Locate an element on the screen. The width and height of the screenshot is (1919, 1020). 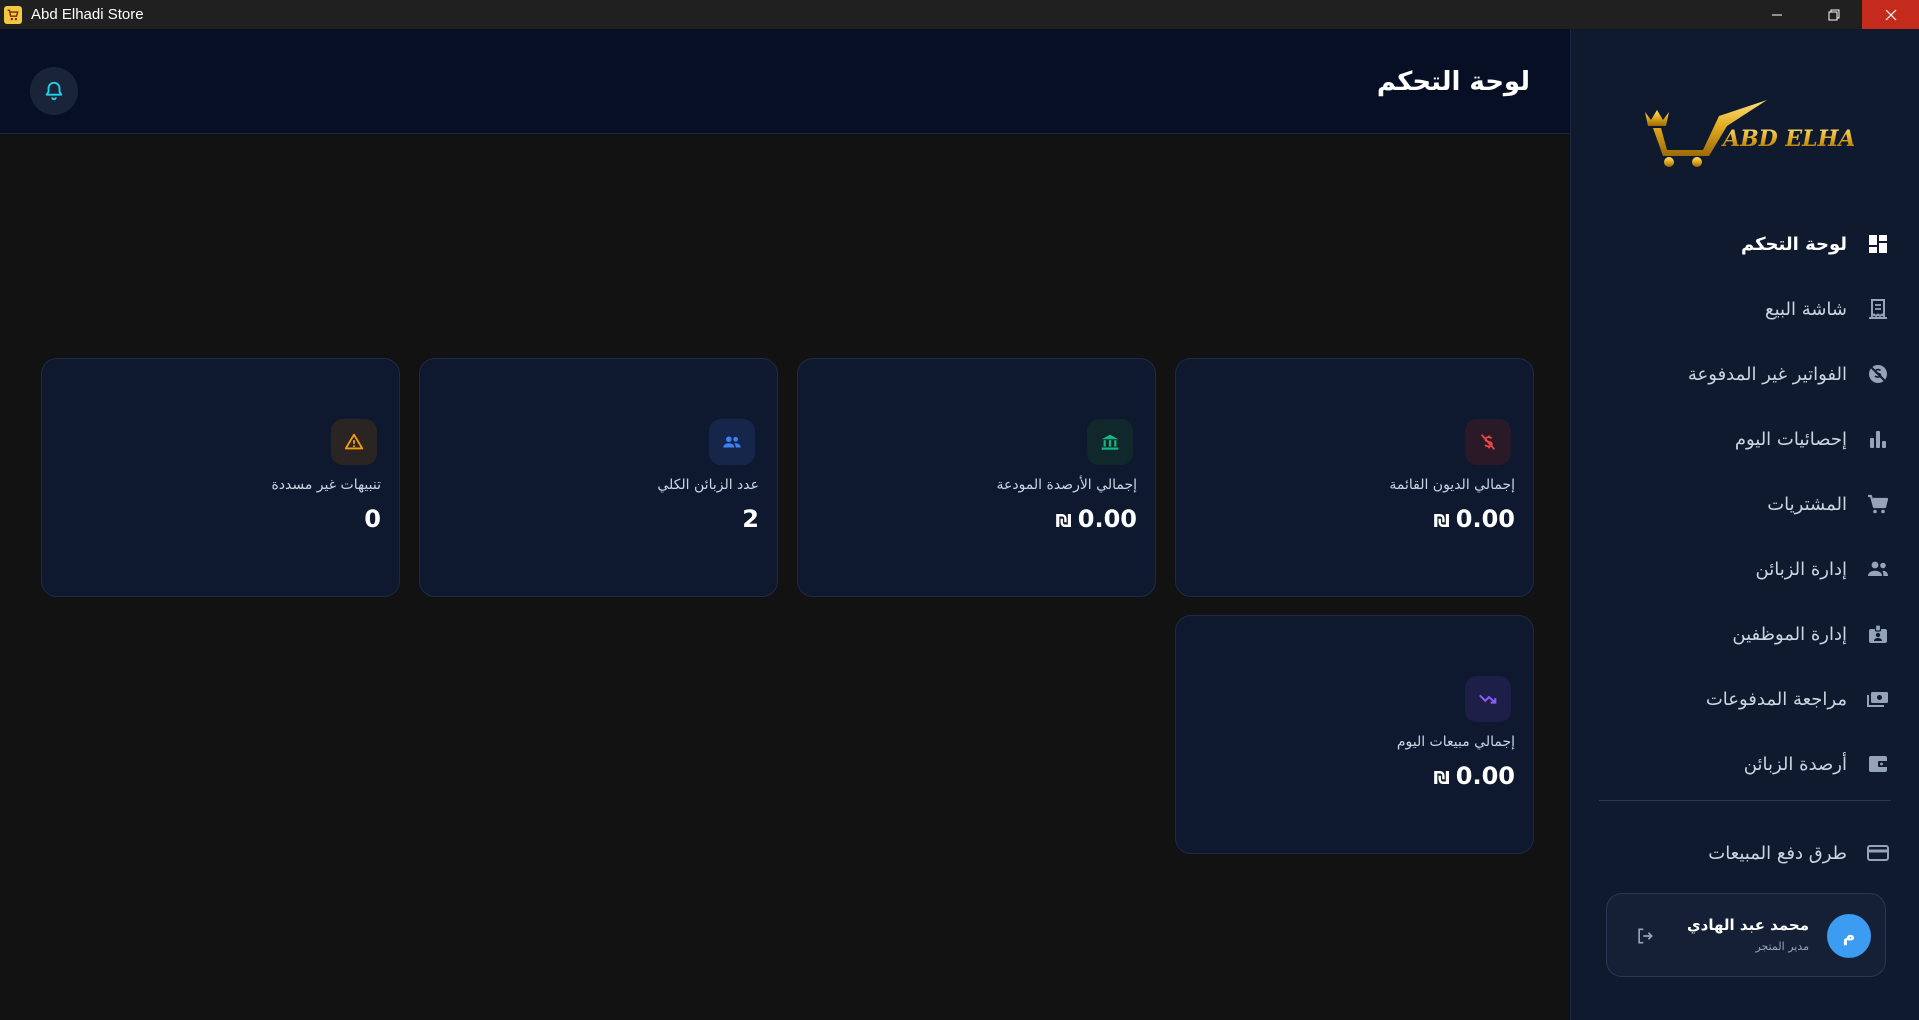
sidebar-item-label: إدارة الزبائن is located at coordinates (1801, 569).